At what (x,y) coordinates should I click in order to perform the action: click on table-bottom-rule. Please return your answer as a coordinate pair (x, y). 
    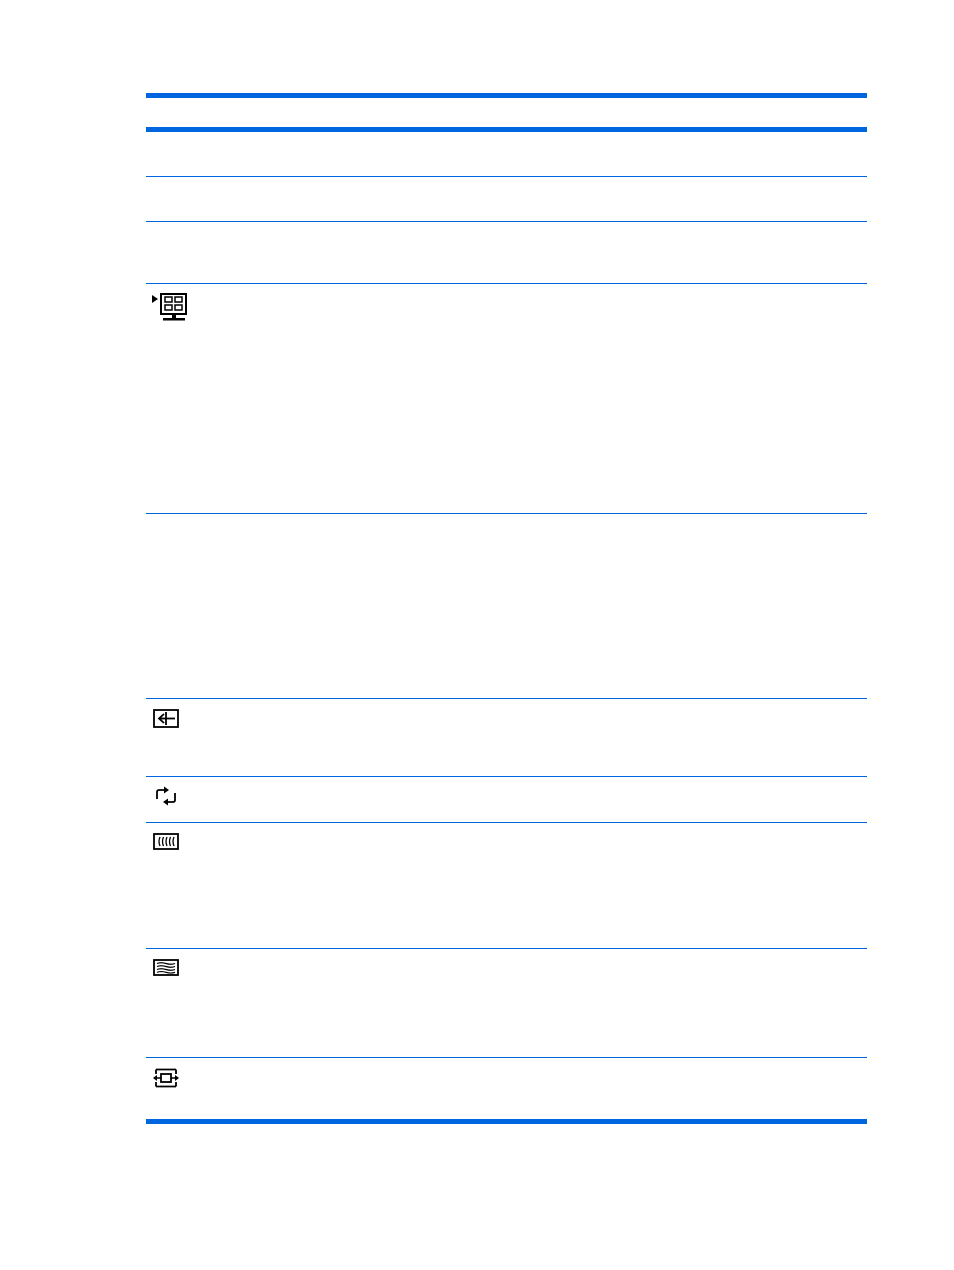
    Looking at the image, I should click on (506, 1121).